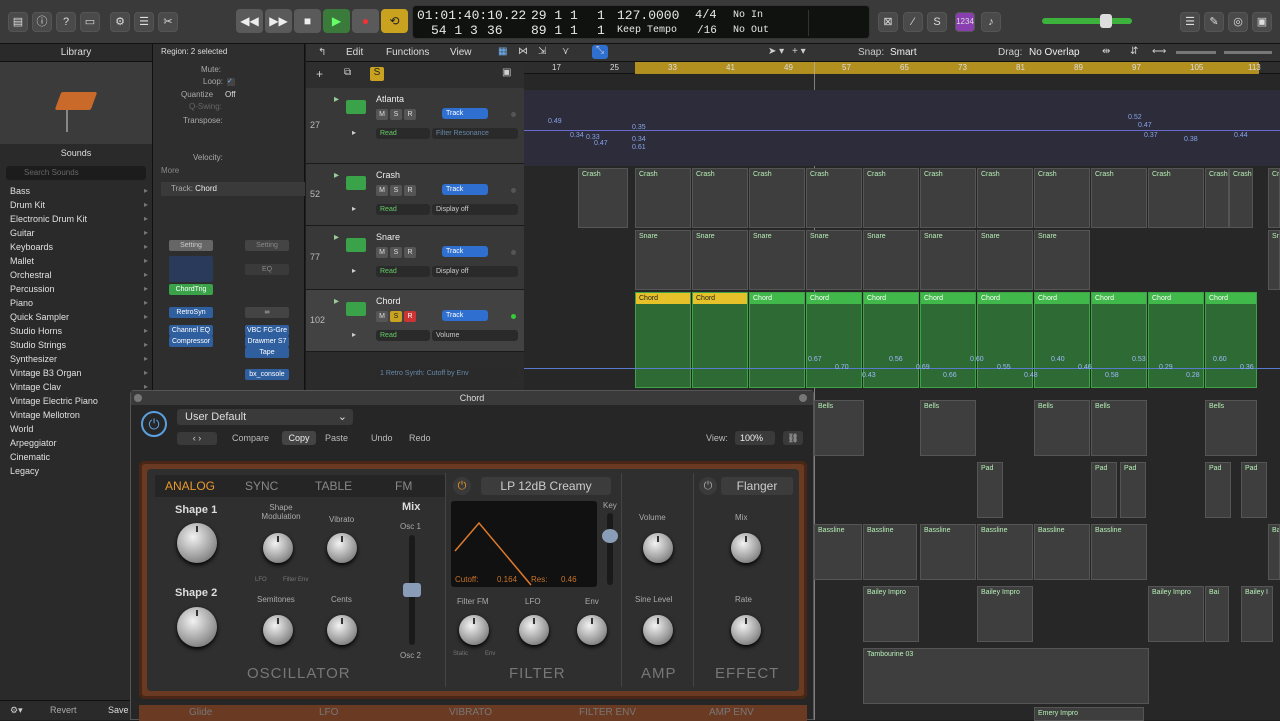  What do you see at coordinates (250, 438) in the screenshot?
I see `compare-button: Compare` at bounding box center [250, 438].